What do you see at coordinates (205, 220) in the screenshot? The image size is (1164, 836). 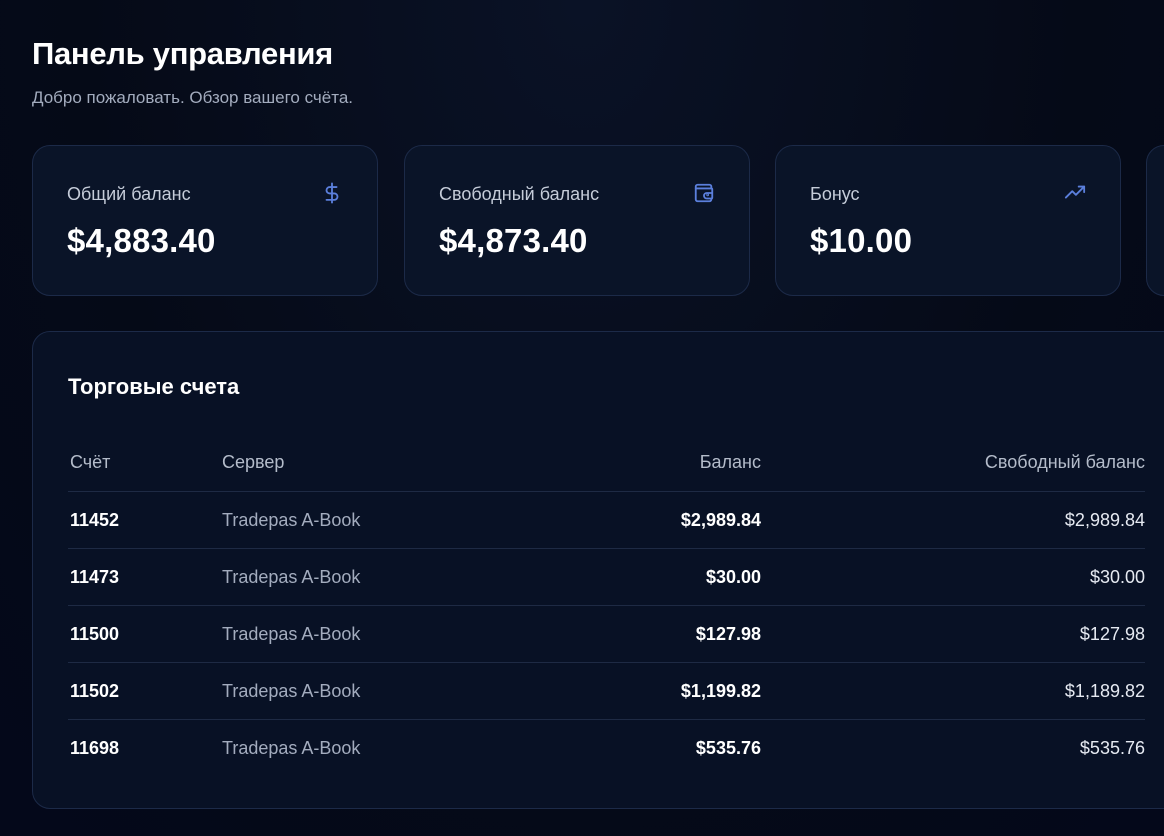 I see `card-total-balance: Общий баланс $4,883.40` at bounding box center [205, 220].